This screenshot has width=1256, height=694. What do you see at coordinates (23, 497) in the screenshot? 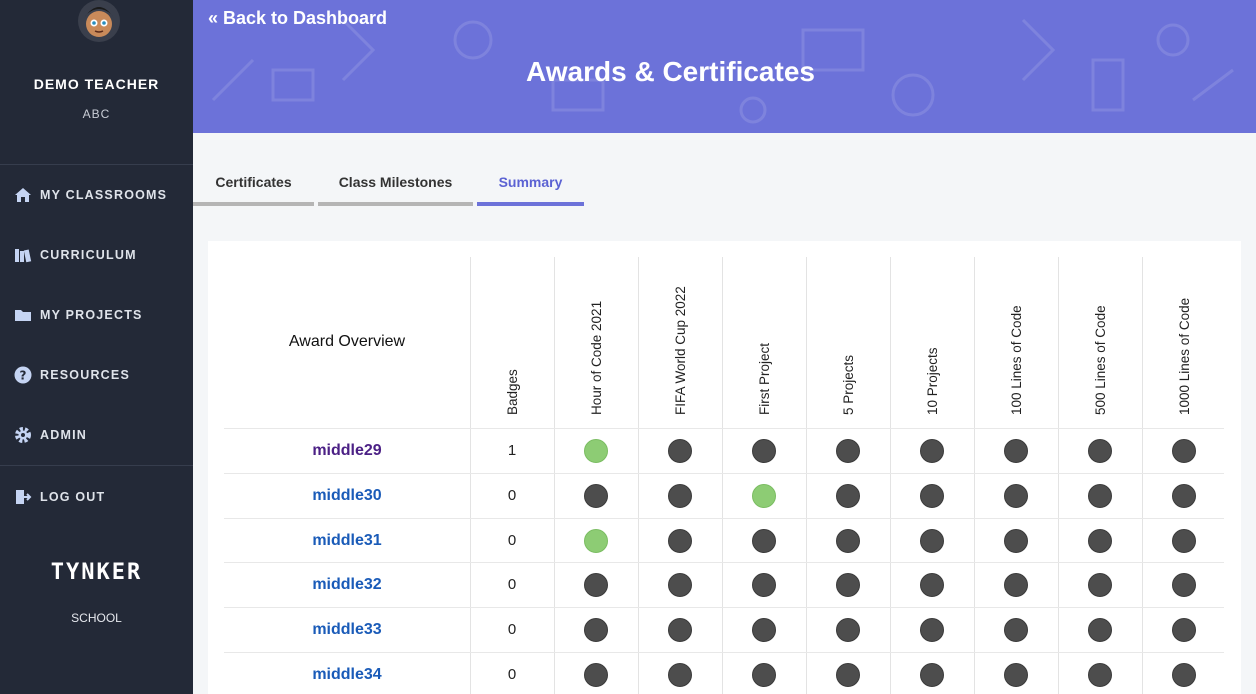
I see `logout-icon` at bounding box center [23, 497].